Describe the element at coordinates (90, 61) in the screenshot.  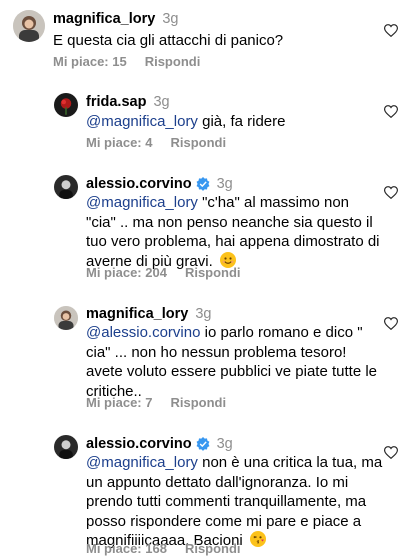
I see `likes-count: Mi piace: 15` at that location.